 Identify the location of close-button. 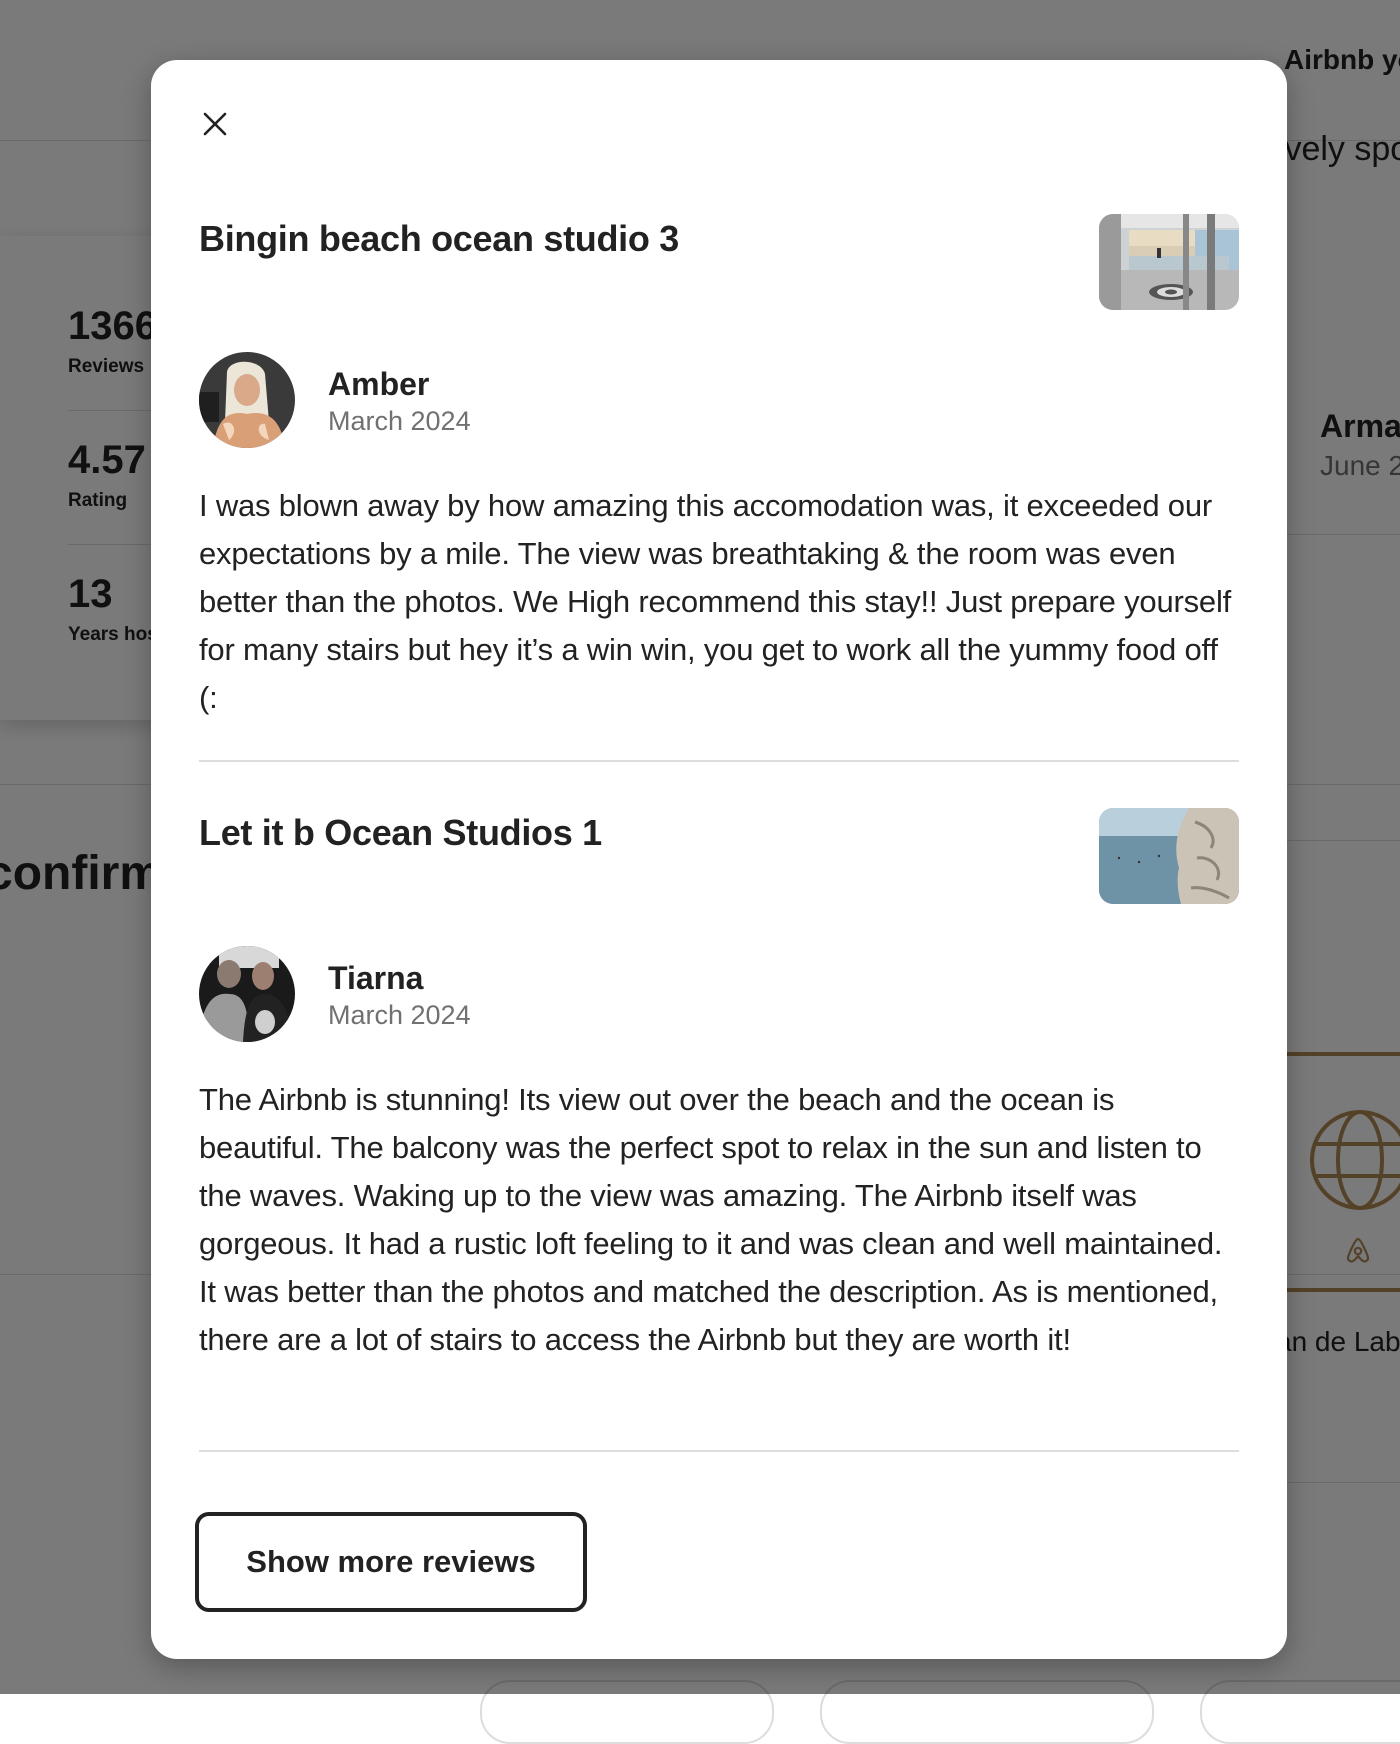
(215, 124).